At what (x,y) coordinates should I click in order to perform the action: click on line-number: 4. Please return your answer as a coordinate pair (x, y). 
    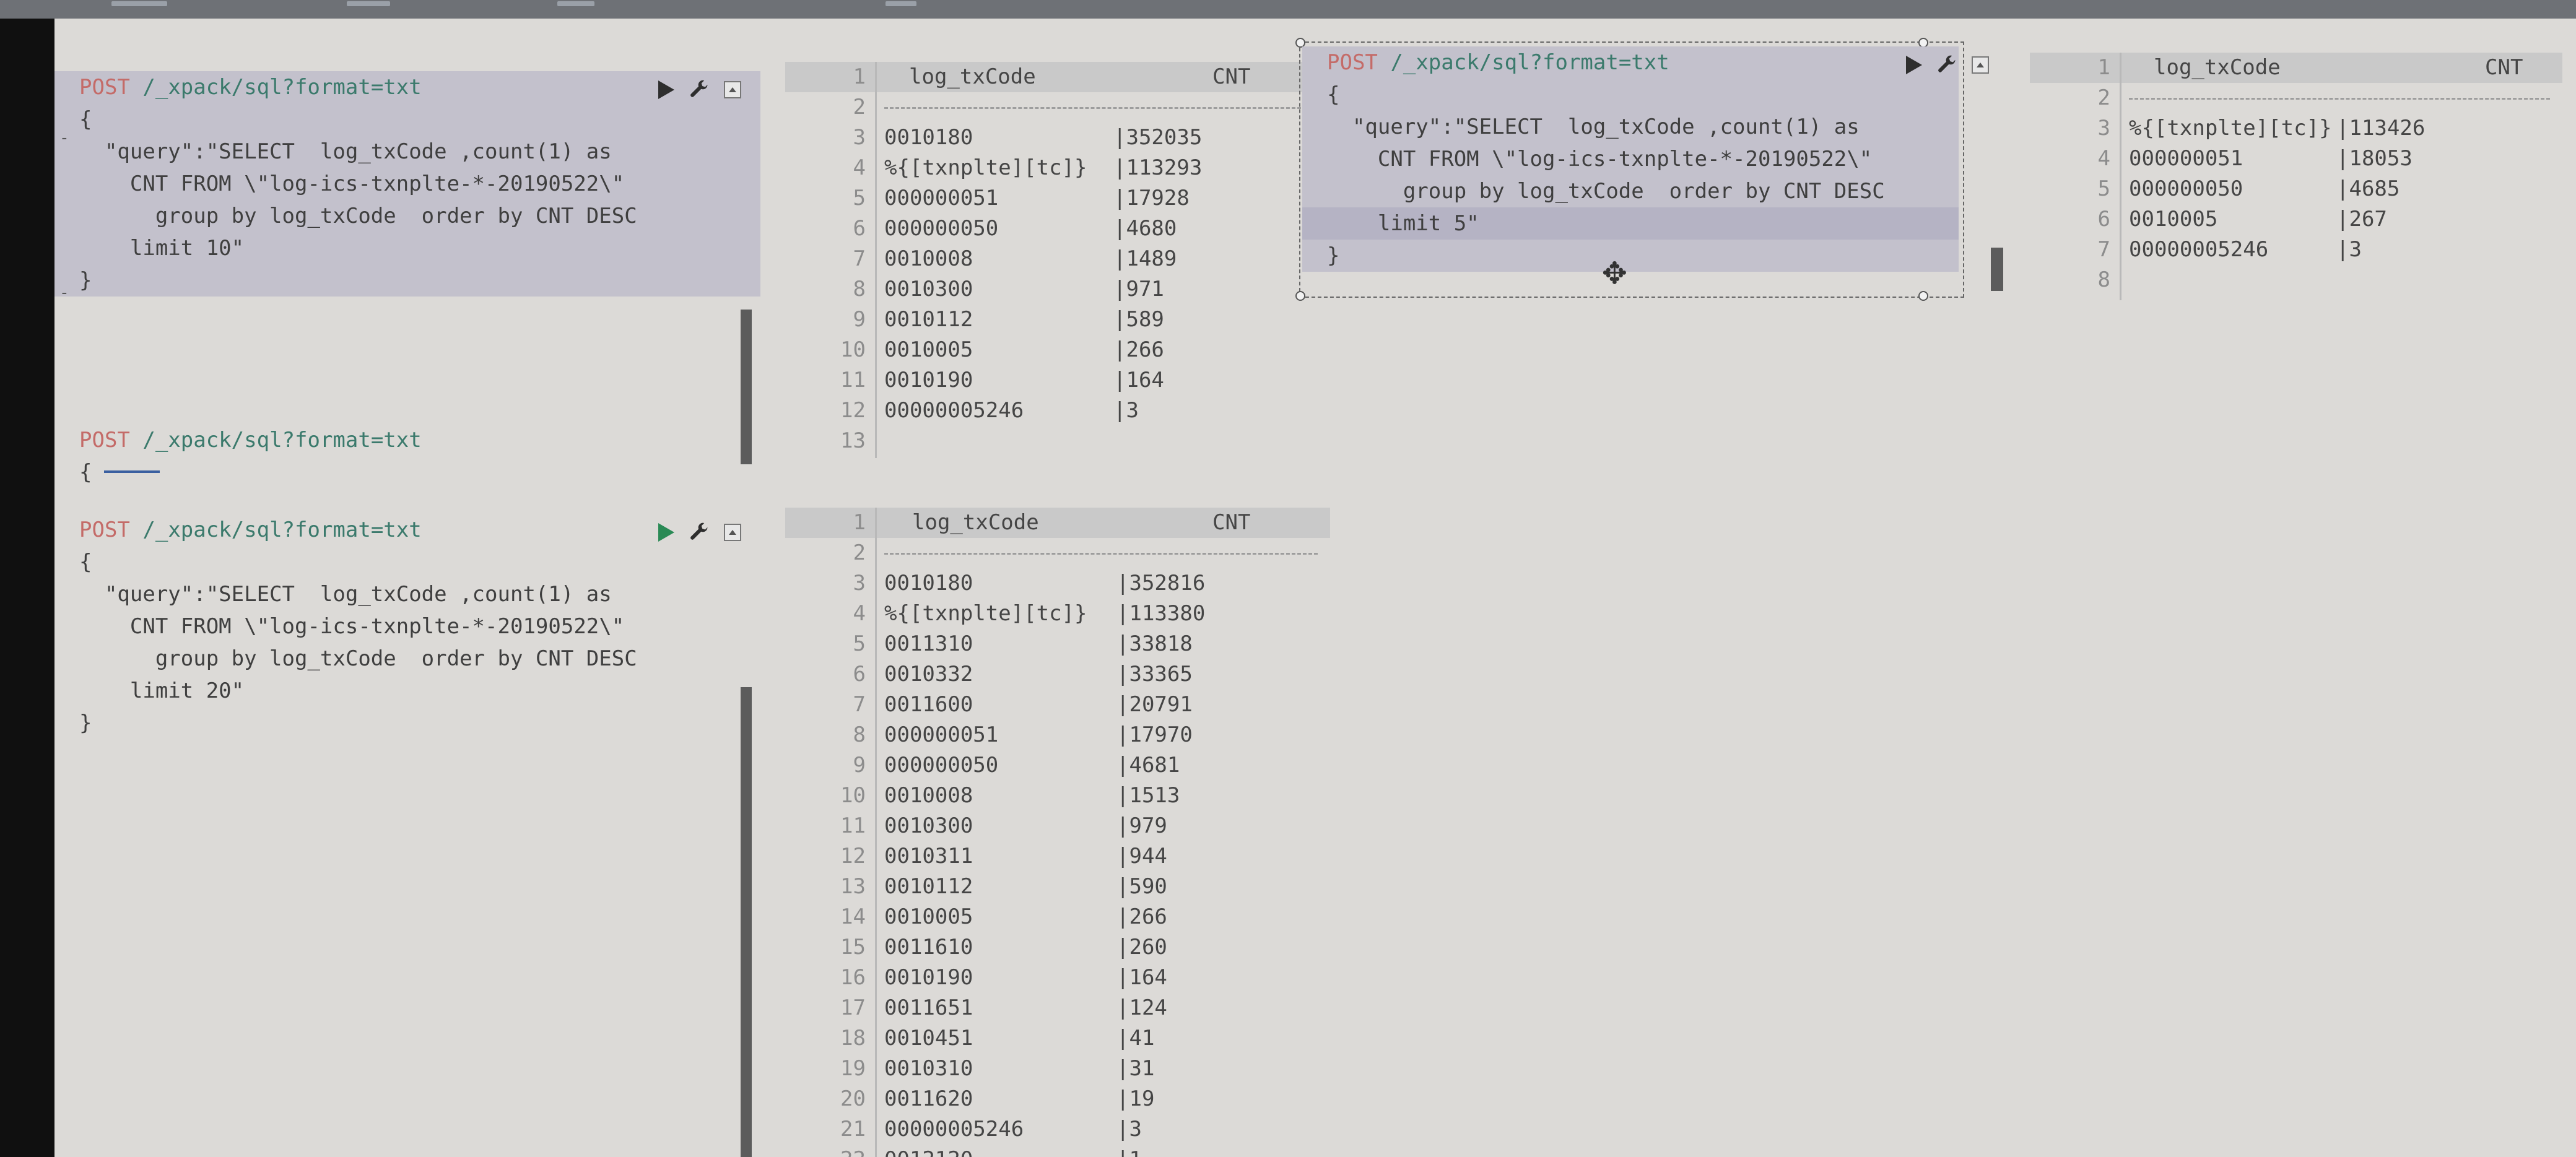
    Looking at the image, I should click on (859, 613).